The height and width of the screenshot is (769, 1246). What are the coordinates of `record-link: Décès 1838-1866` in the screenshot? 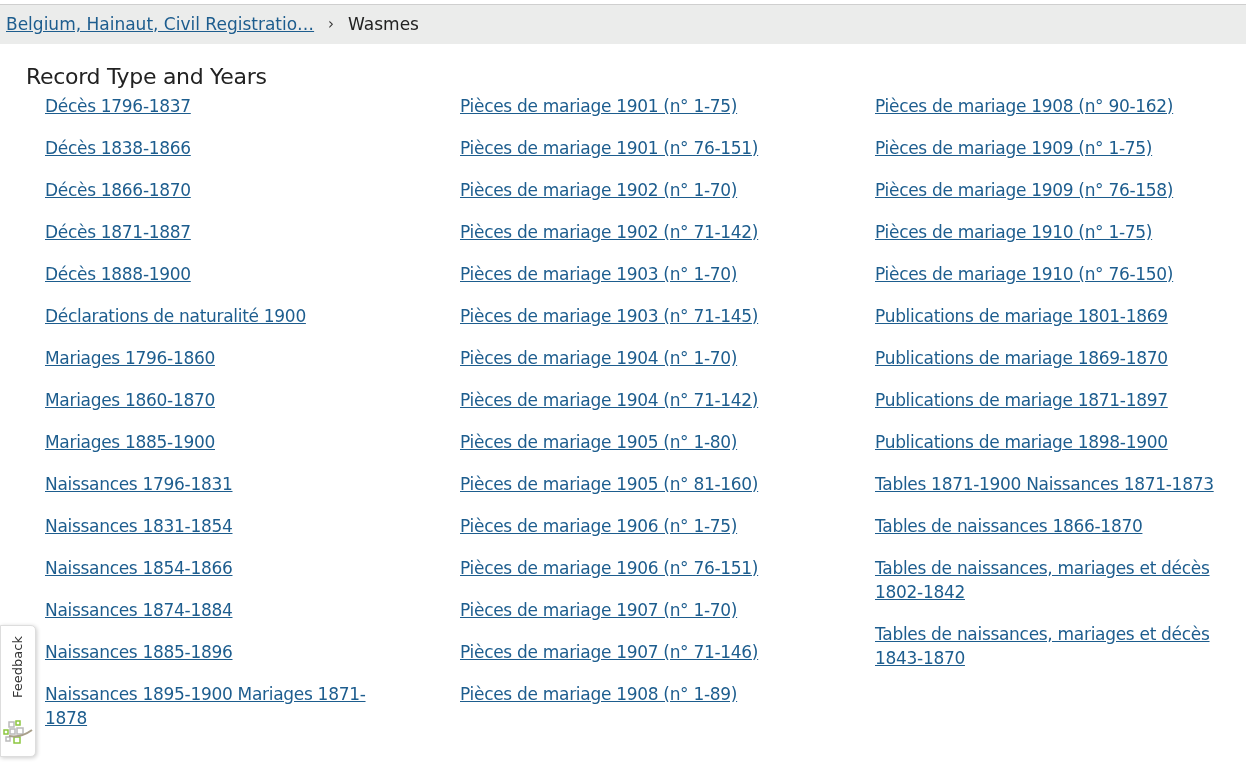 It's located at (118, 148).